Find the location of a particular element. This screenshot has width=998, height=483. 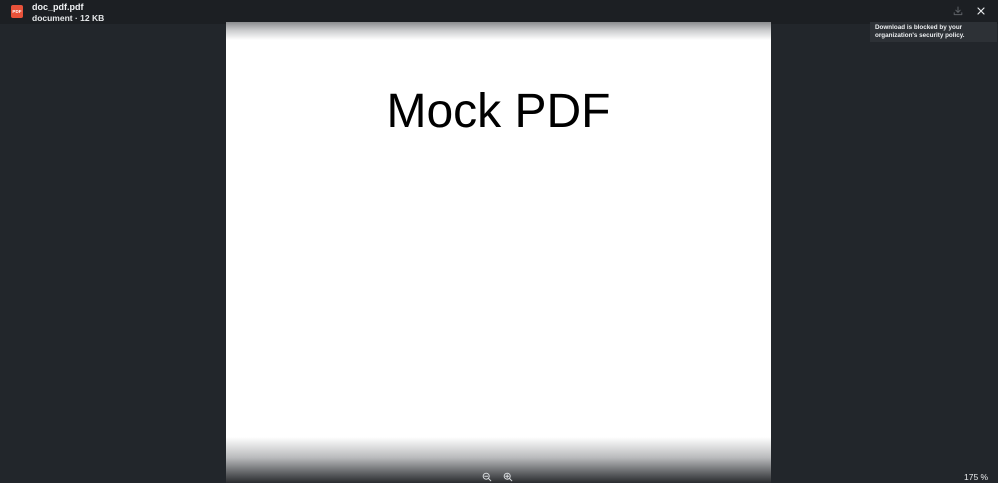

tooltip-line-1: Download is blocked by your is located at coordinates (919, 27).